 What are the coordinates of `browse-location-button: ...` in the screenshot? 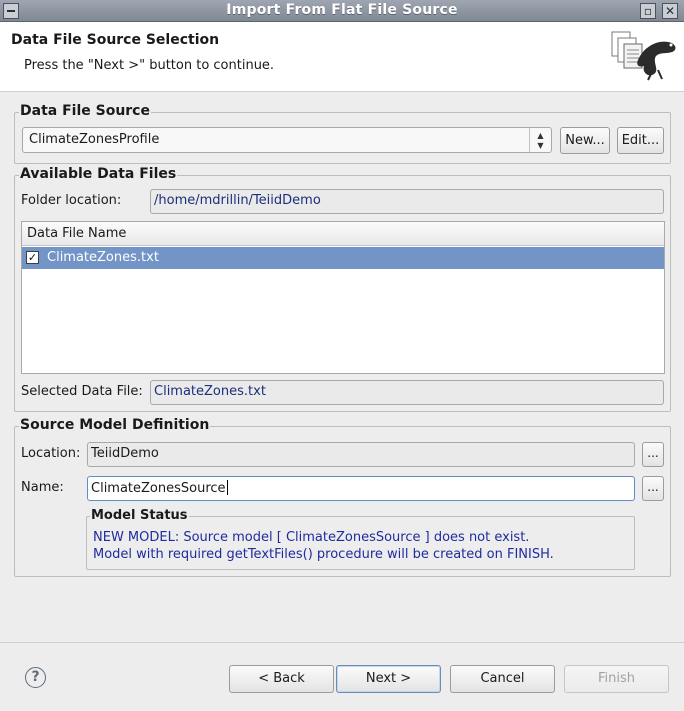 It's located at (653, 454).